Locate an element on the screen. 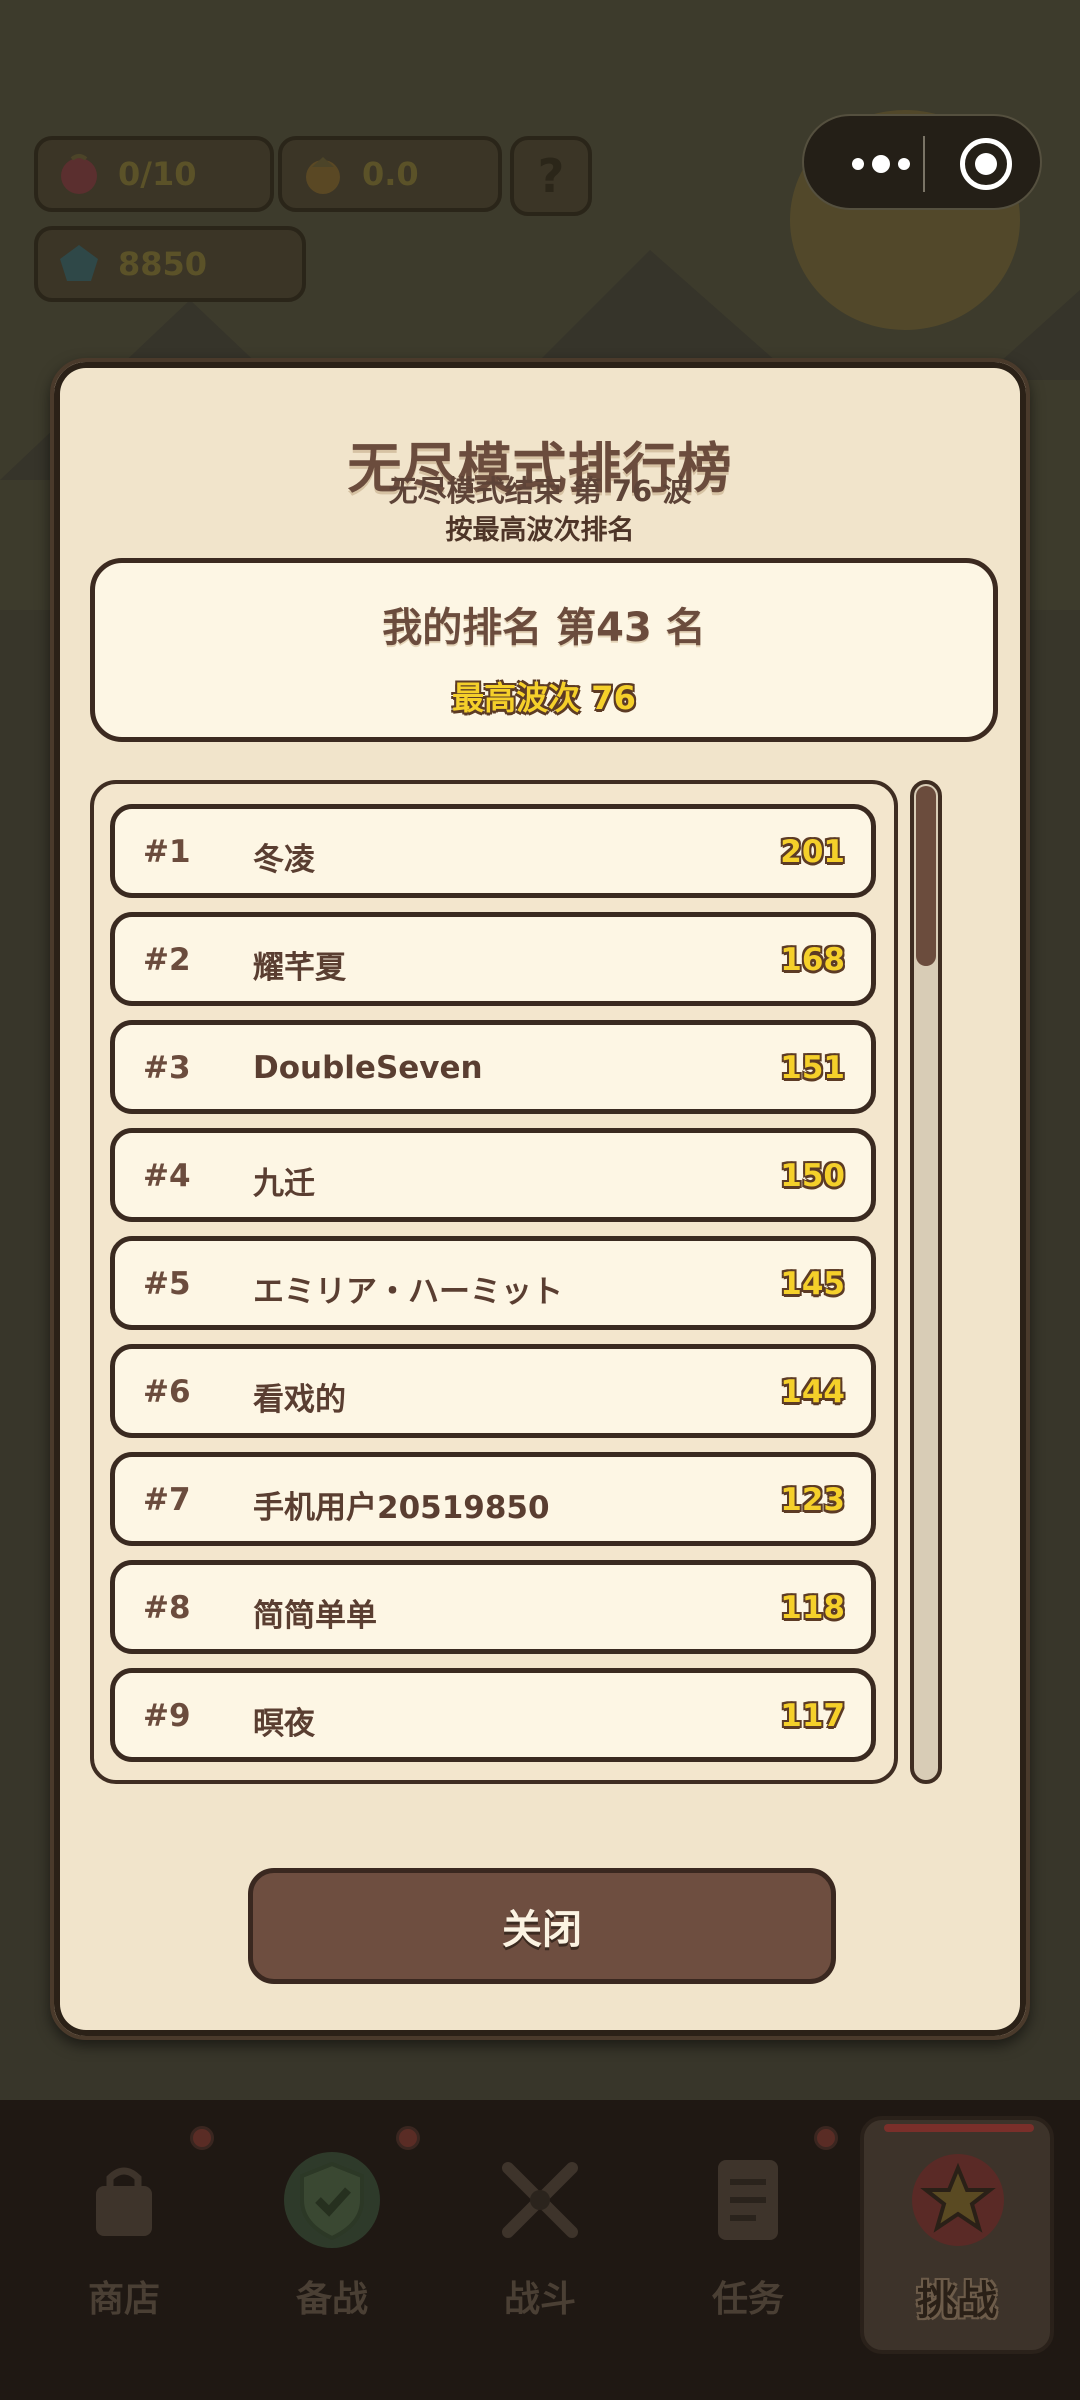 Image resolution: width=1080 pixels, height=2400 pixels. energy-counter: 0.0 is located at coordinates (390, 174).